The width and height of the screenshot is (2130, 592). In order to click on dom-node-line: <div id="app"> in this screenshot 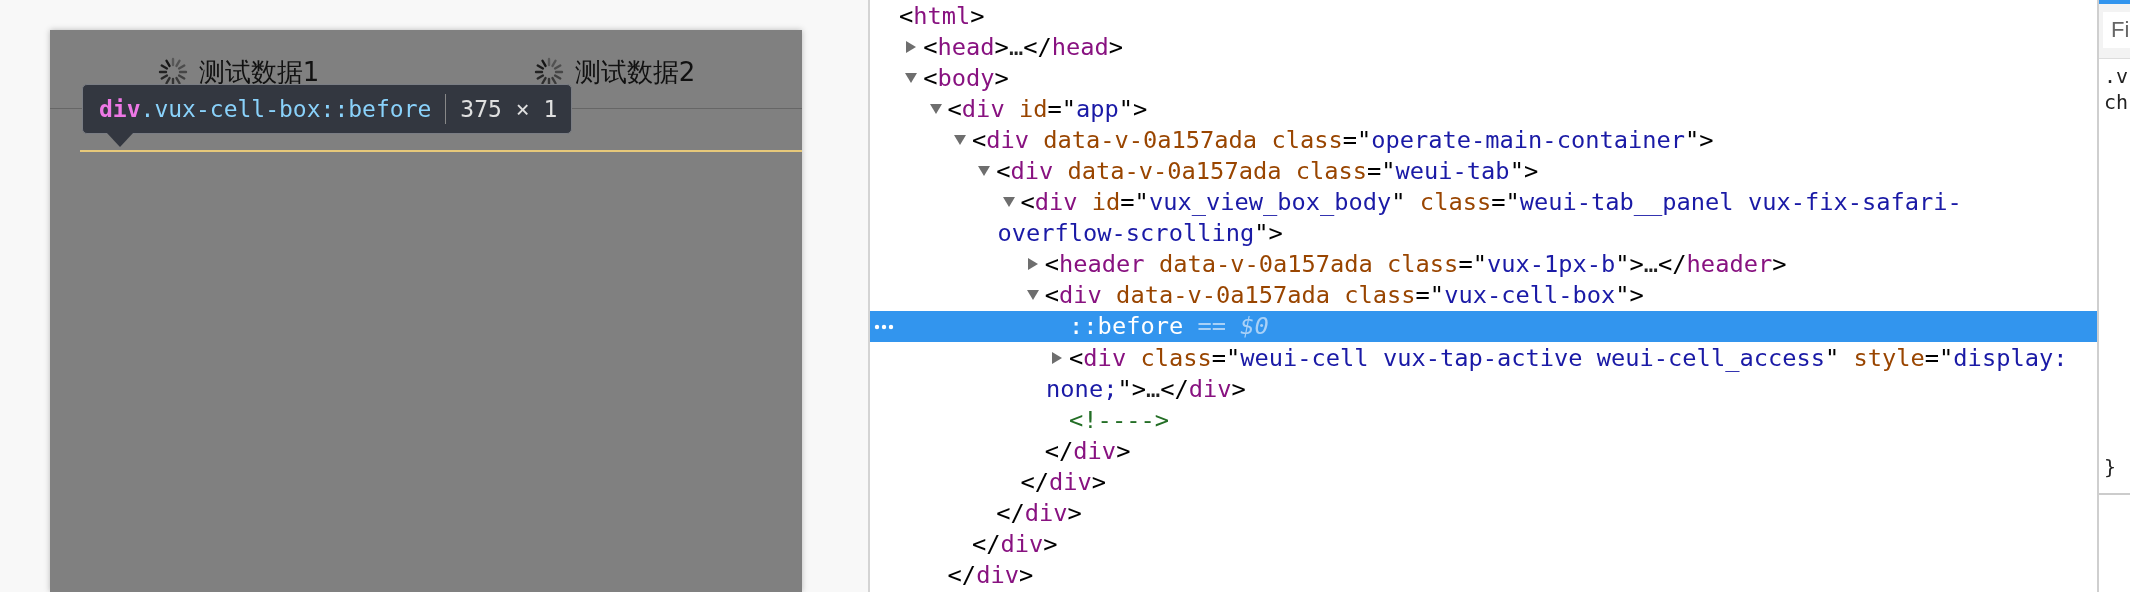, I will do `click(1047, 108)`.